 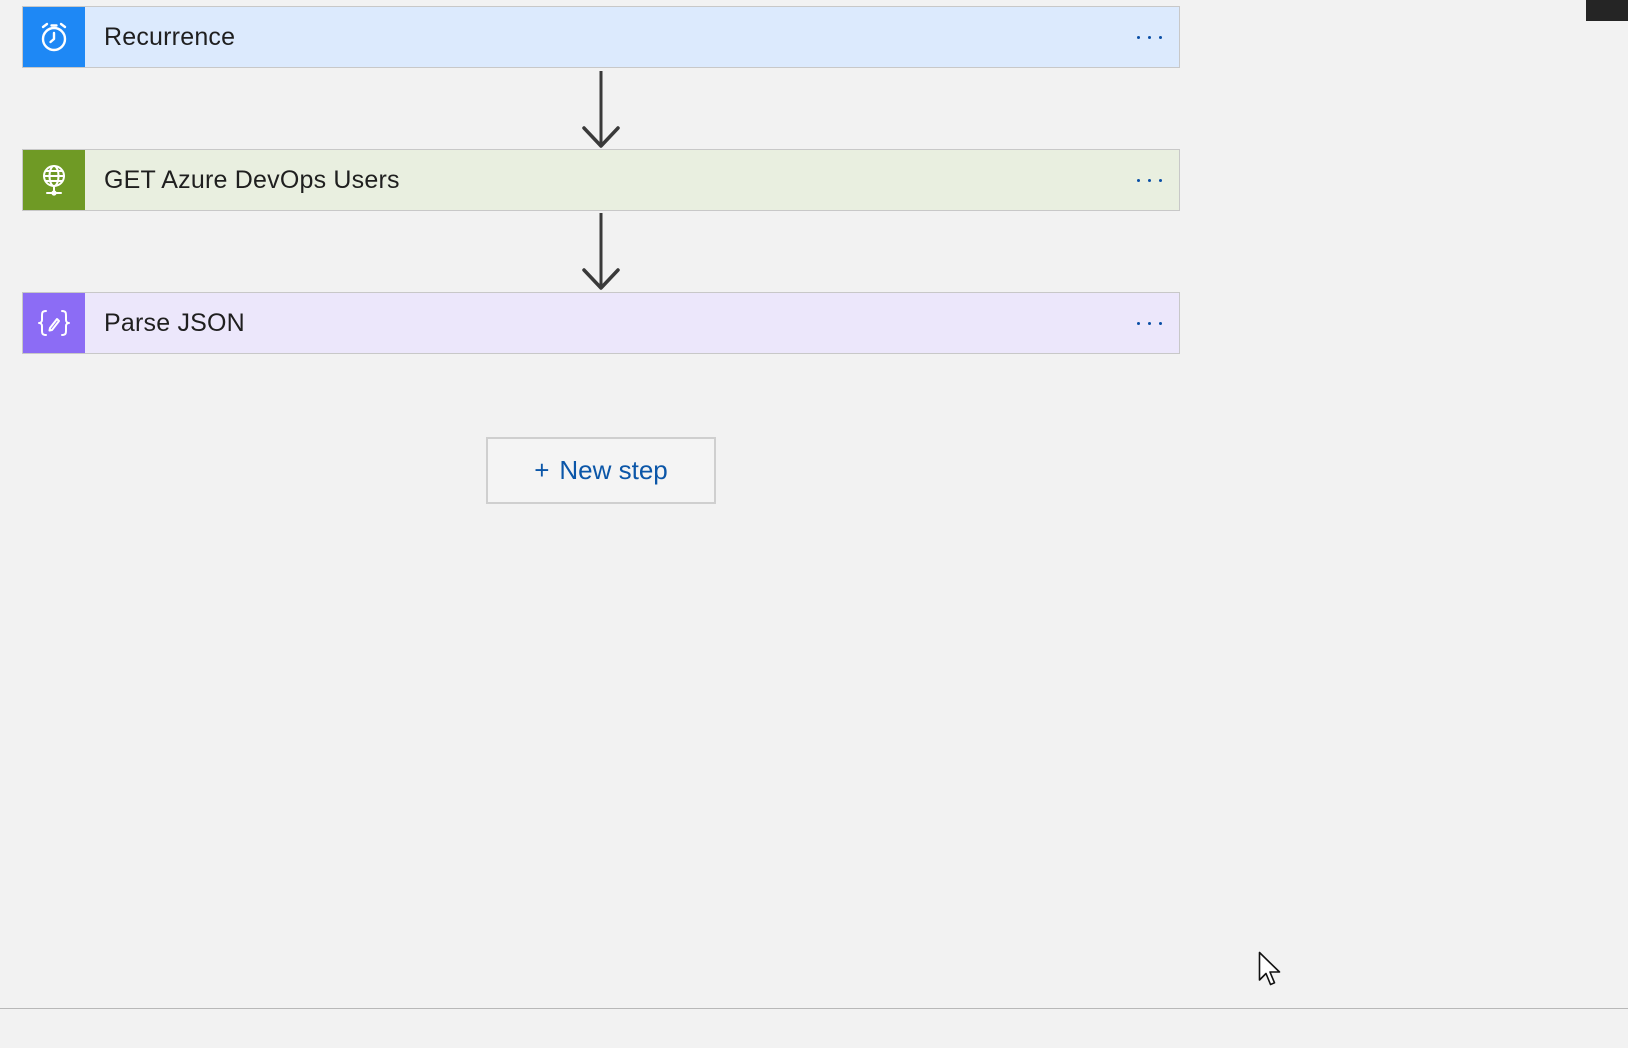 I want to click on step-card-recurrence: Recurrence, so click(x=601, y=37).